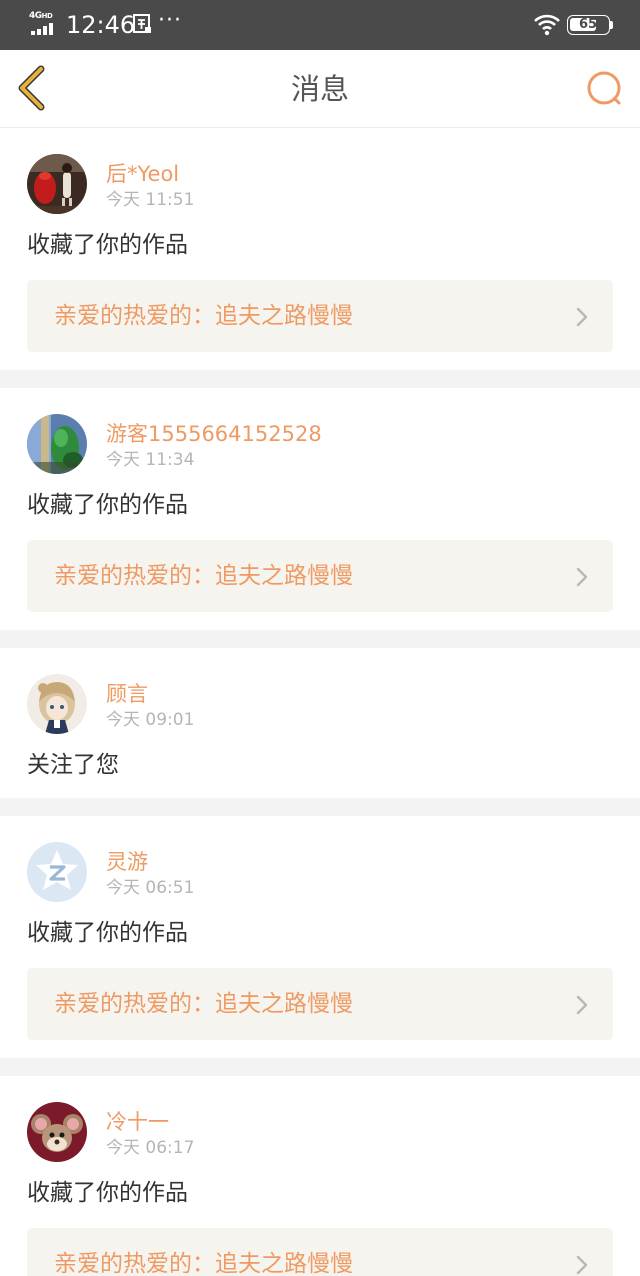  I want to click on username: 游客1555664152528, so click(214, 434).